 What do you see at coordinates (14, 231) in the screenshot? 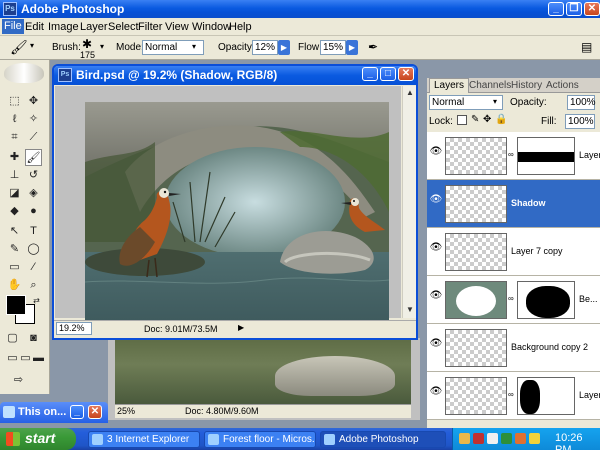
I see `path-selection-icon: ↖` at bounding box center [14, 231].